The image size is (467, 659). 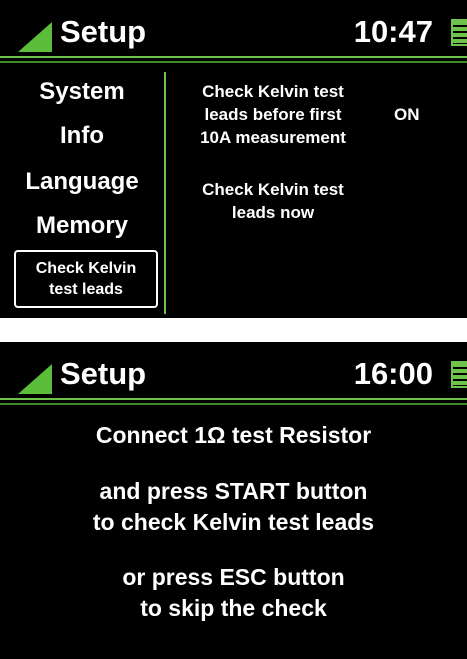 What do you see at coordinates (273, 212) in the screenshot?
I see `option-label-line2: leads now` at bounding box center [273, 212].